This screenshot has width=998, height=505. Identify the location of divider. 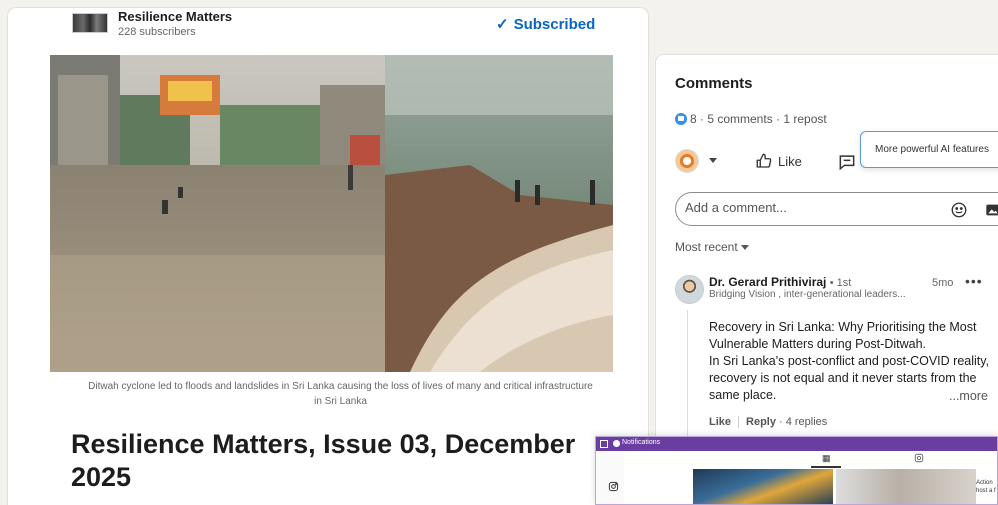
(739, 422).